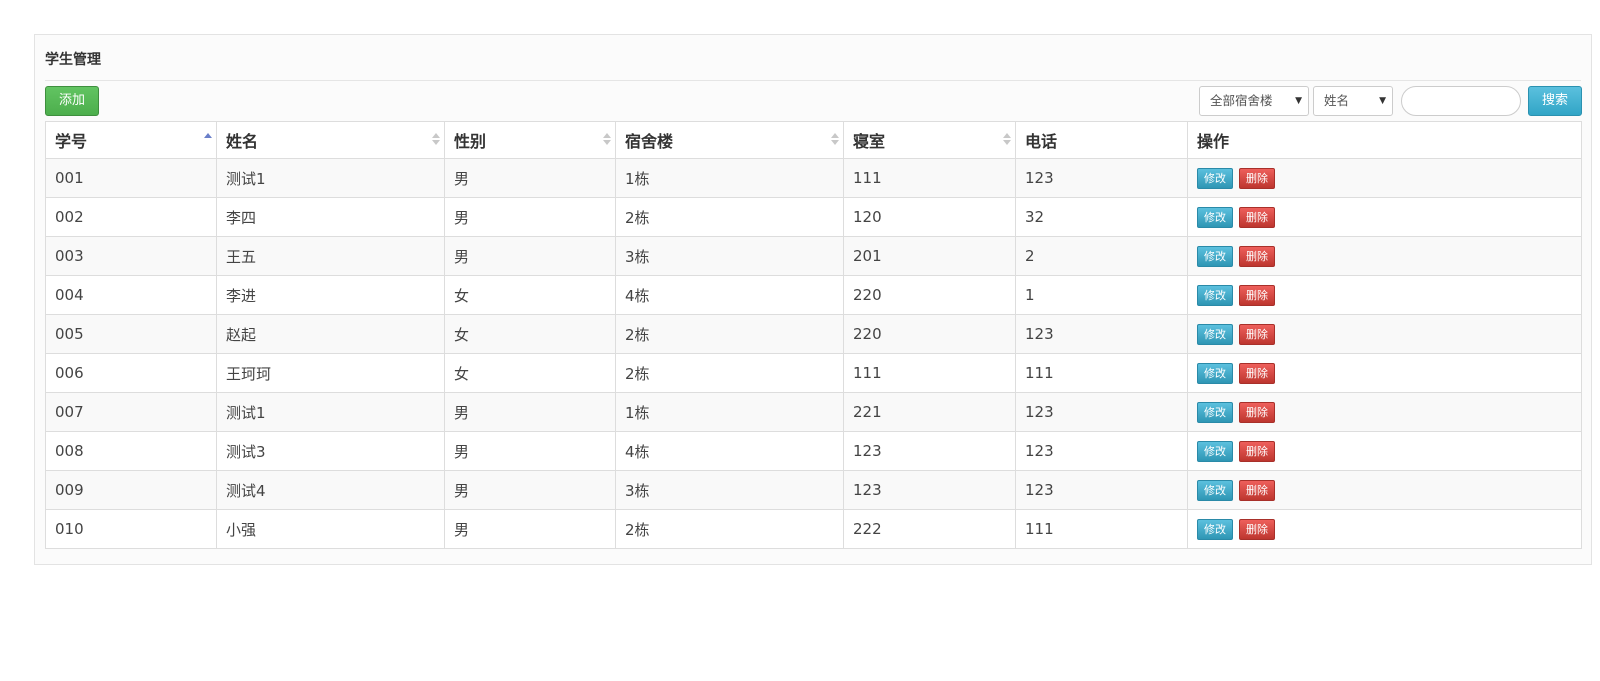 Image resolution: width=1600 pixels, height=681 pixels. Describe the element at coordinates (1101, 295) in the screenshot. I see `cell-phone: 1` at that location.